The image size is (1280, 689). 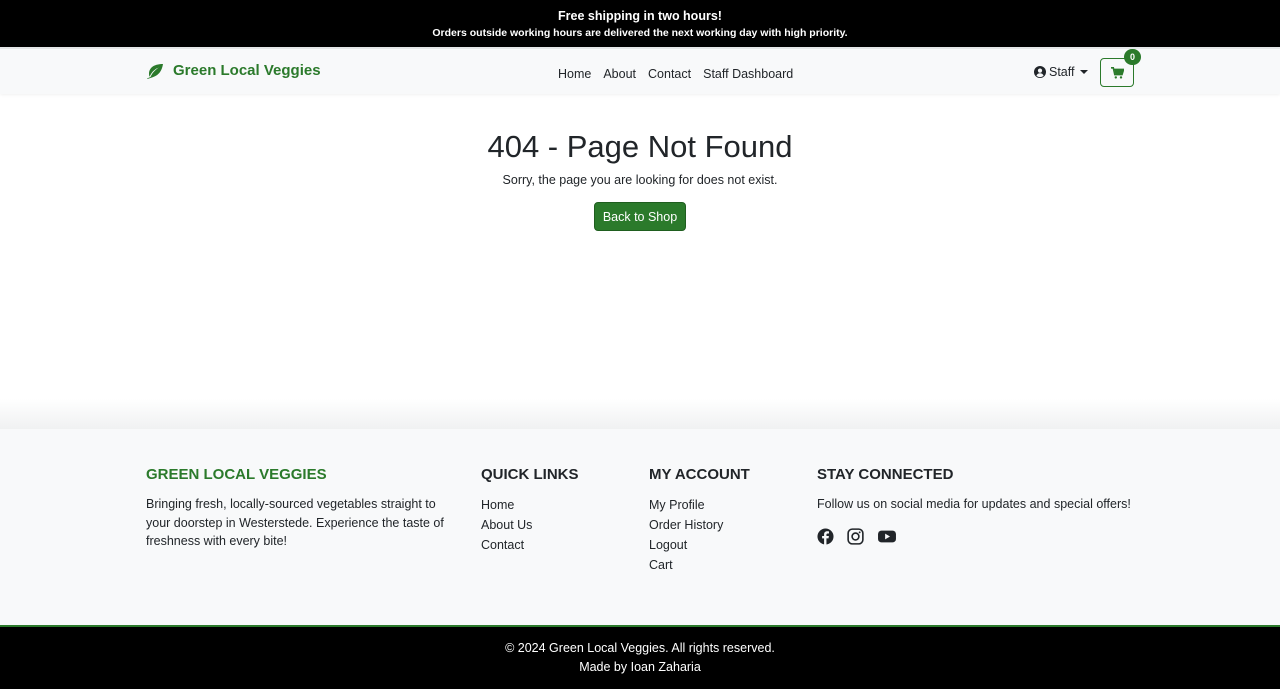 What do you see at coordinates (640, 216) in the screenshot?
I see `back-to-shop-button: Back to Shop` at bounding box center [640, 216].